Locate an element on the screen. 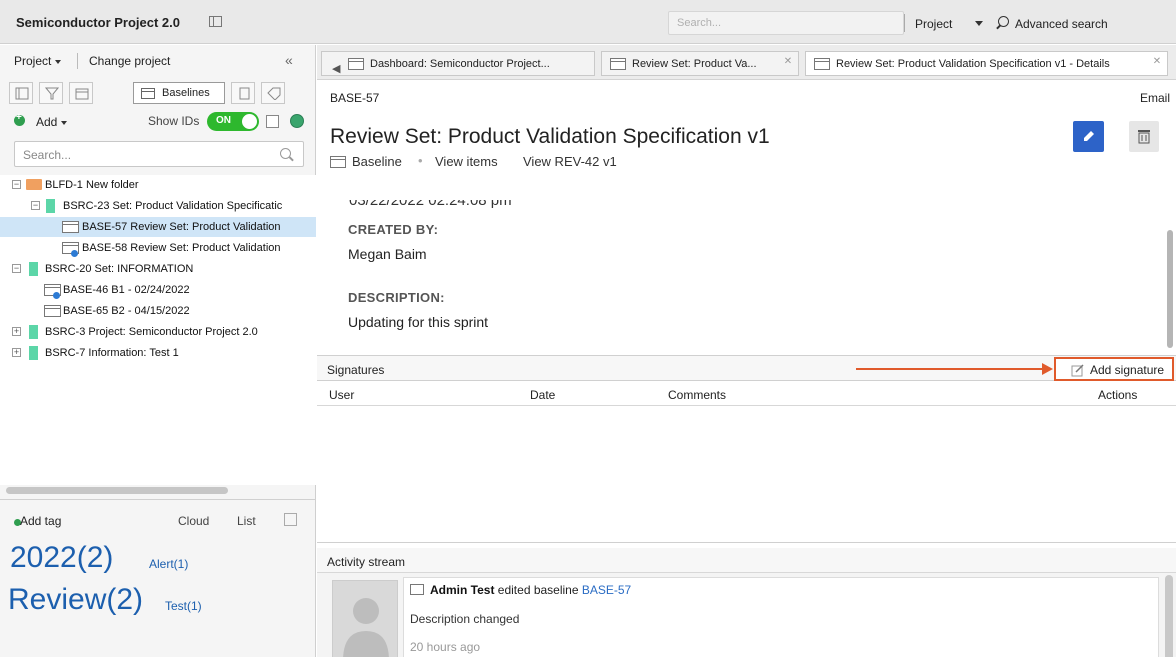 This screenshot has width=1176, height=657. tree-node-label: BSRC-7 Information: Test 1 is located at coordinates (112, 353).